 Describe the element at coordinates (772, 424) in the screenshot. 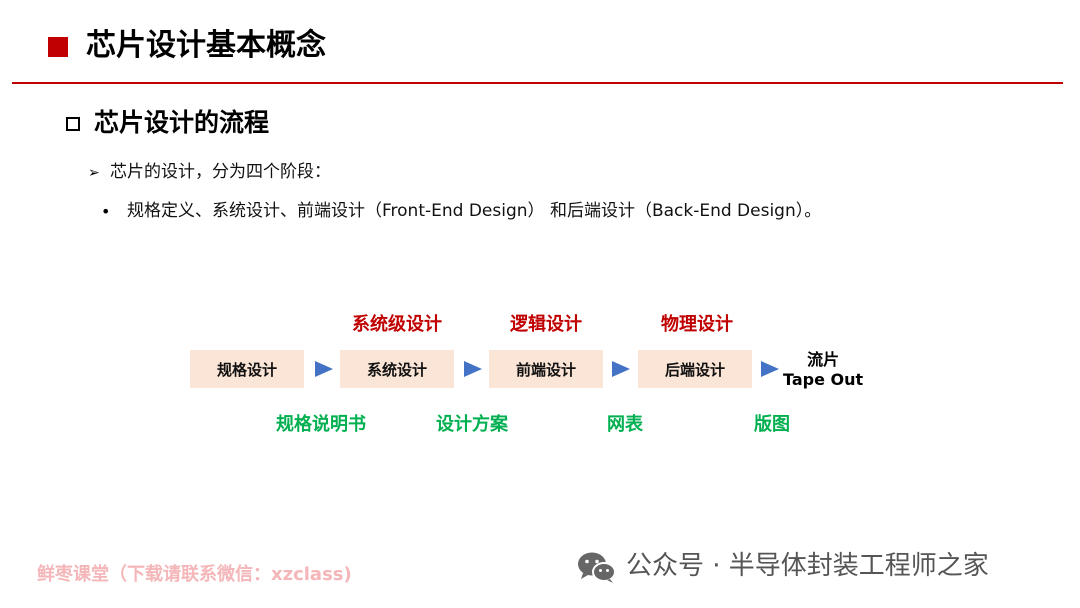

I see `output-layout: 版图` at that location.